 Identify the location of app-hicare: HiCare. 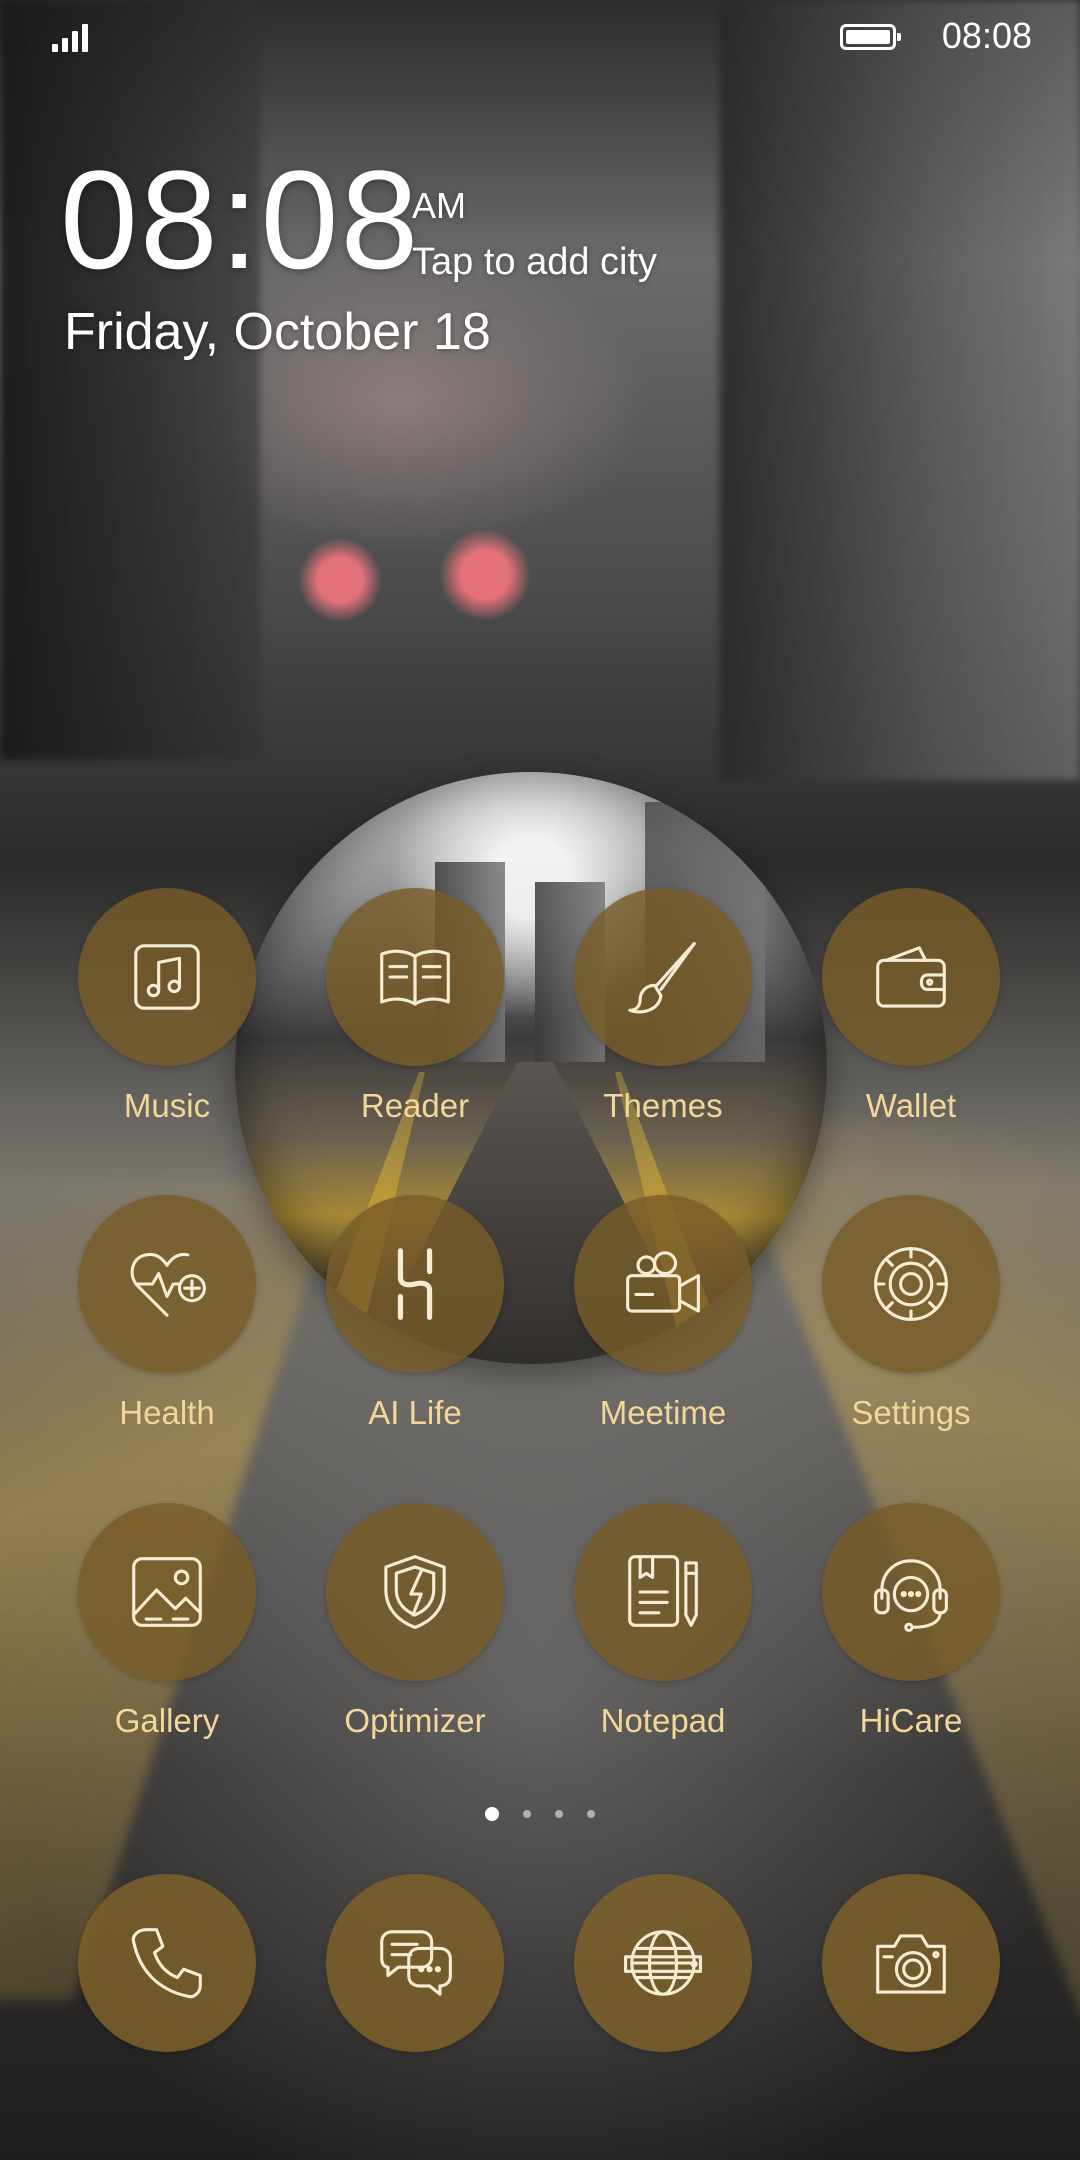
(911, 1653).